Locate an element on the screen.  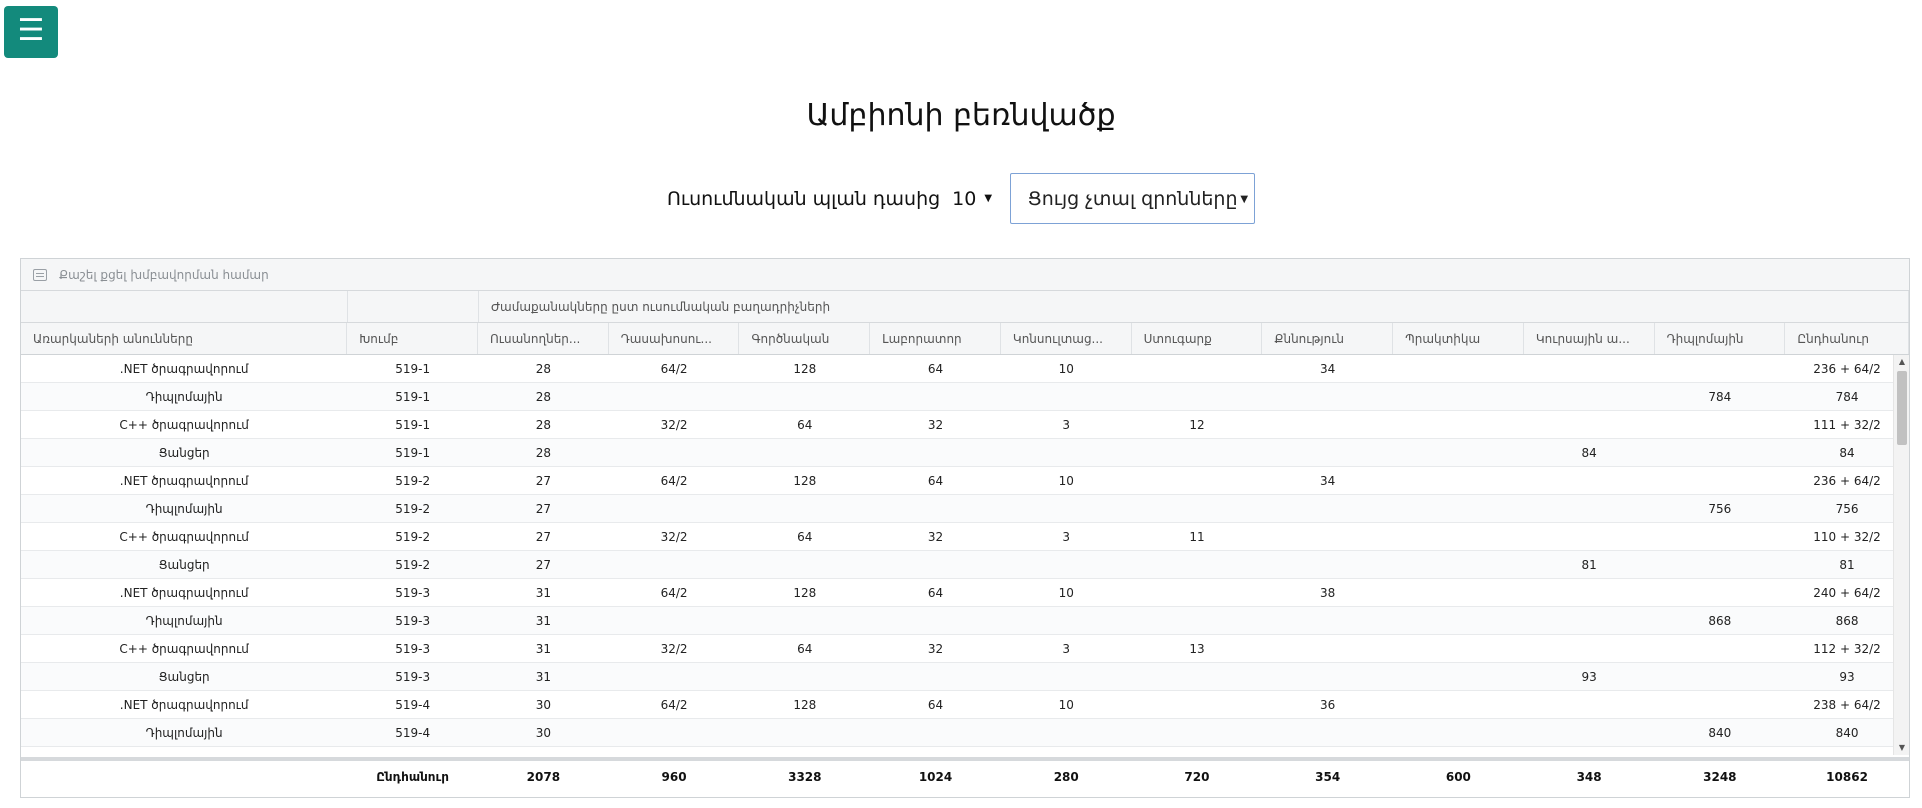
table-cell: C++ ծրագրավորում is located at coordinates (184, 536).